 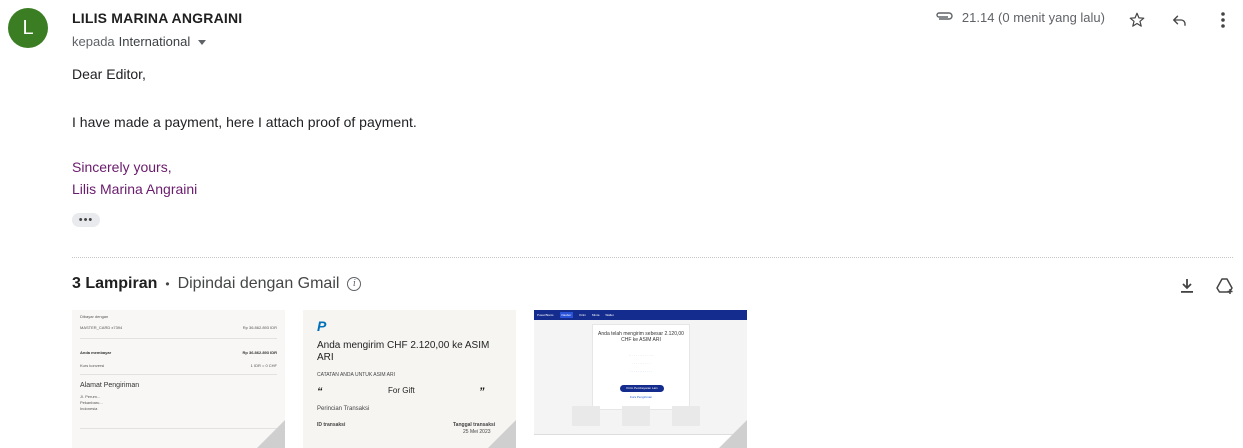 What do you see at coordinates (1179, 20) in the screenshot?
I see `reply-icon` at bounding box center [1179, 20].